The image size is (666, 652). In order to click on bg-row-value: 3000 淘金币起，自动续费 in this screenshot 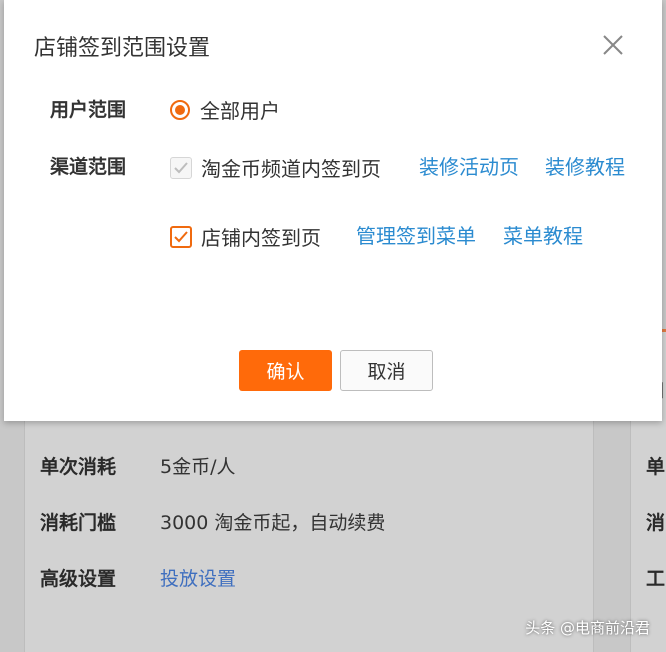, I will do `click(273, 523)`.